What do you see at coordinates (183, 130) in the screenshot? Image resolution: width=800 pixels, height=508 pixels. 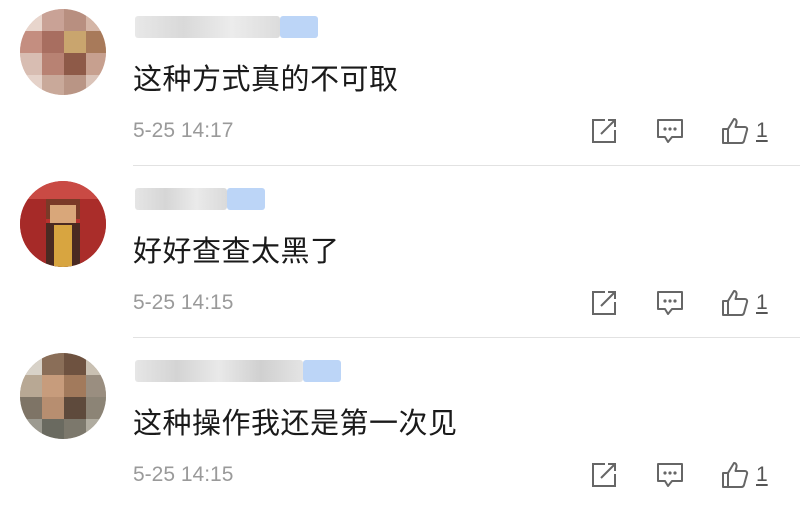 I see `comment-timestamp: 5-25 14:17` at bounding box center [183, 130].